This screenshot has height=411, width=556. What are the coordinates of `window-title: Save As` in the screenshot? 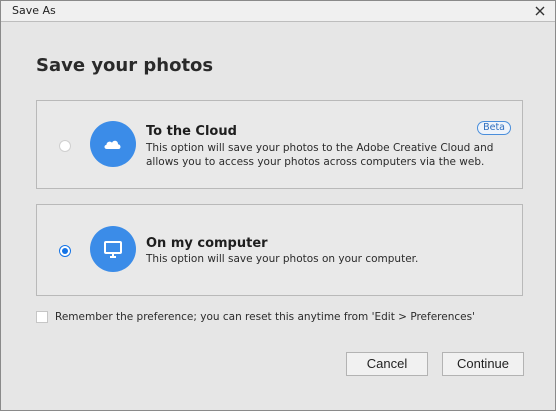 It's located at (34, 10).